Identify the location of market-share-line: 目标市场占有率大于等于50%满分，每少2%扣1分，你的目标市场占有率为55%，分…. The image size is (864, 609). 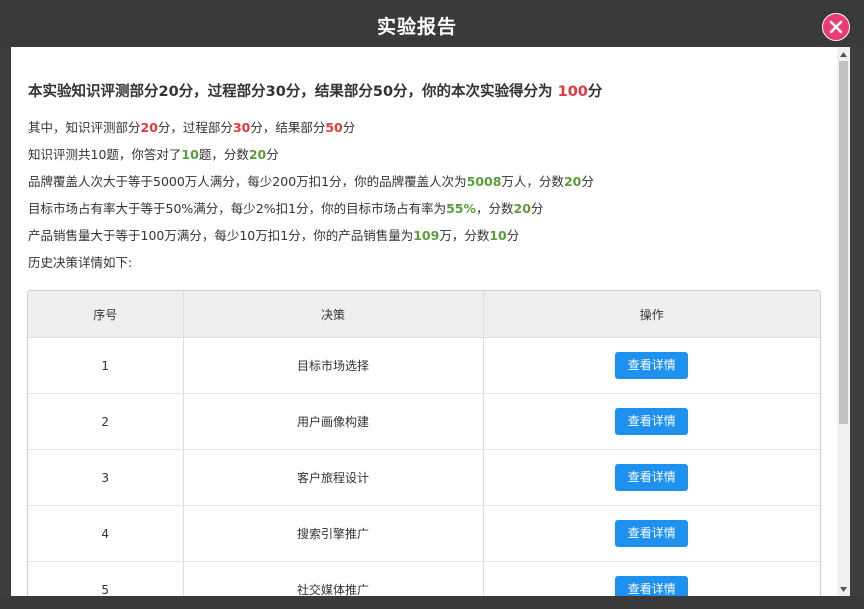
(285, 207).